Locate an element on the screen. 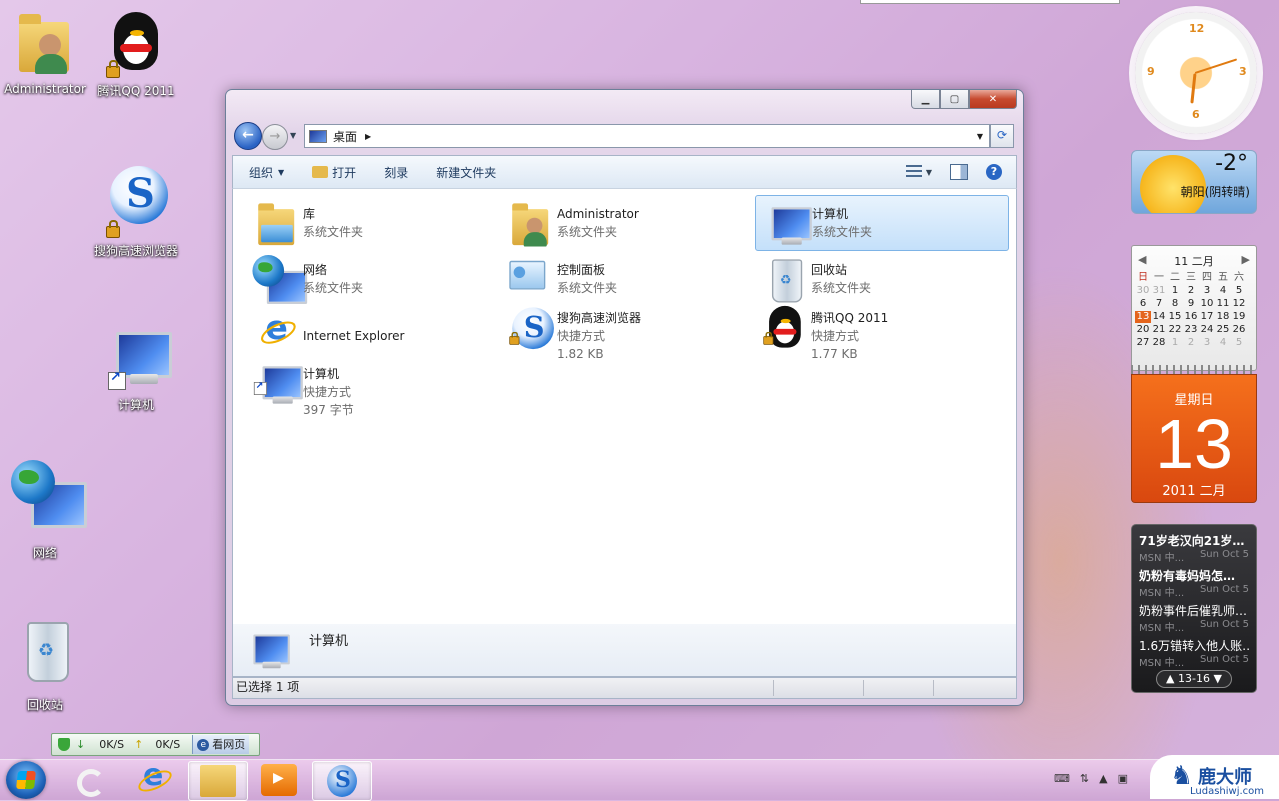 This screenshot has width=1279, height=801. network-tray-icon: ▣ is located at coordinates (1123, 778).